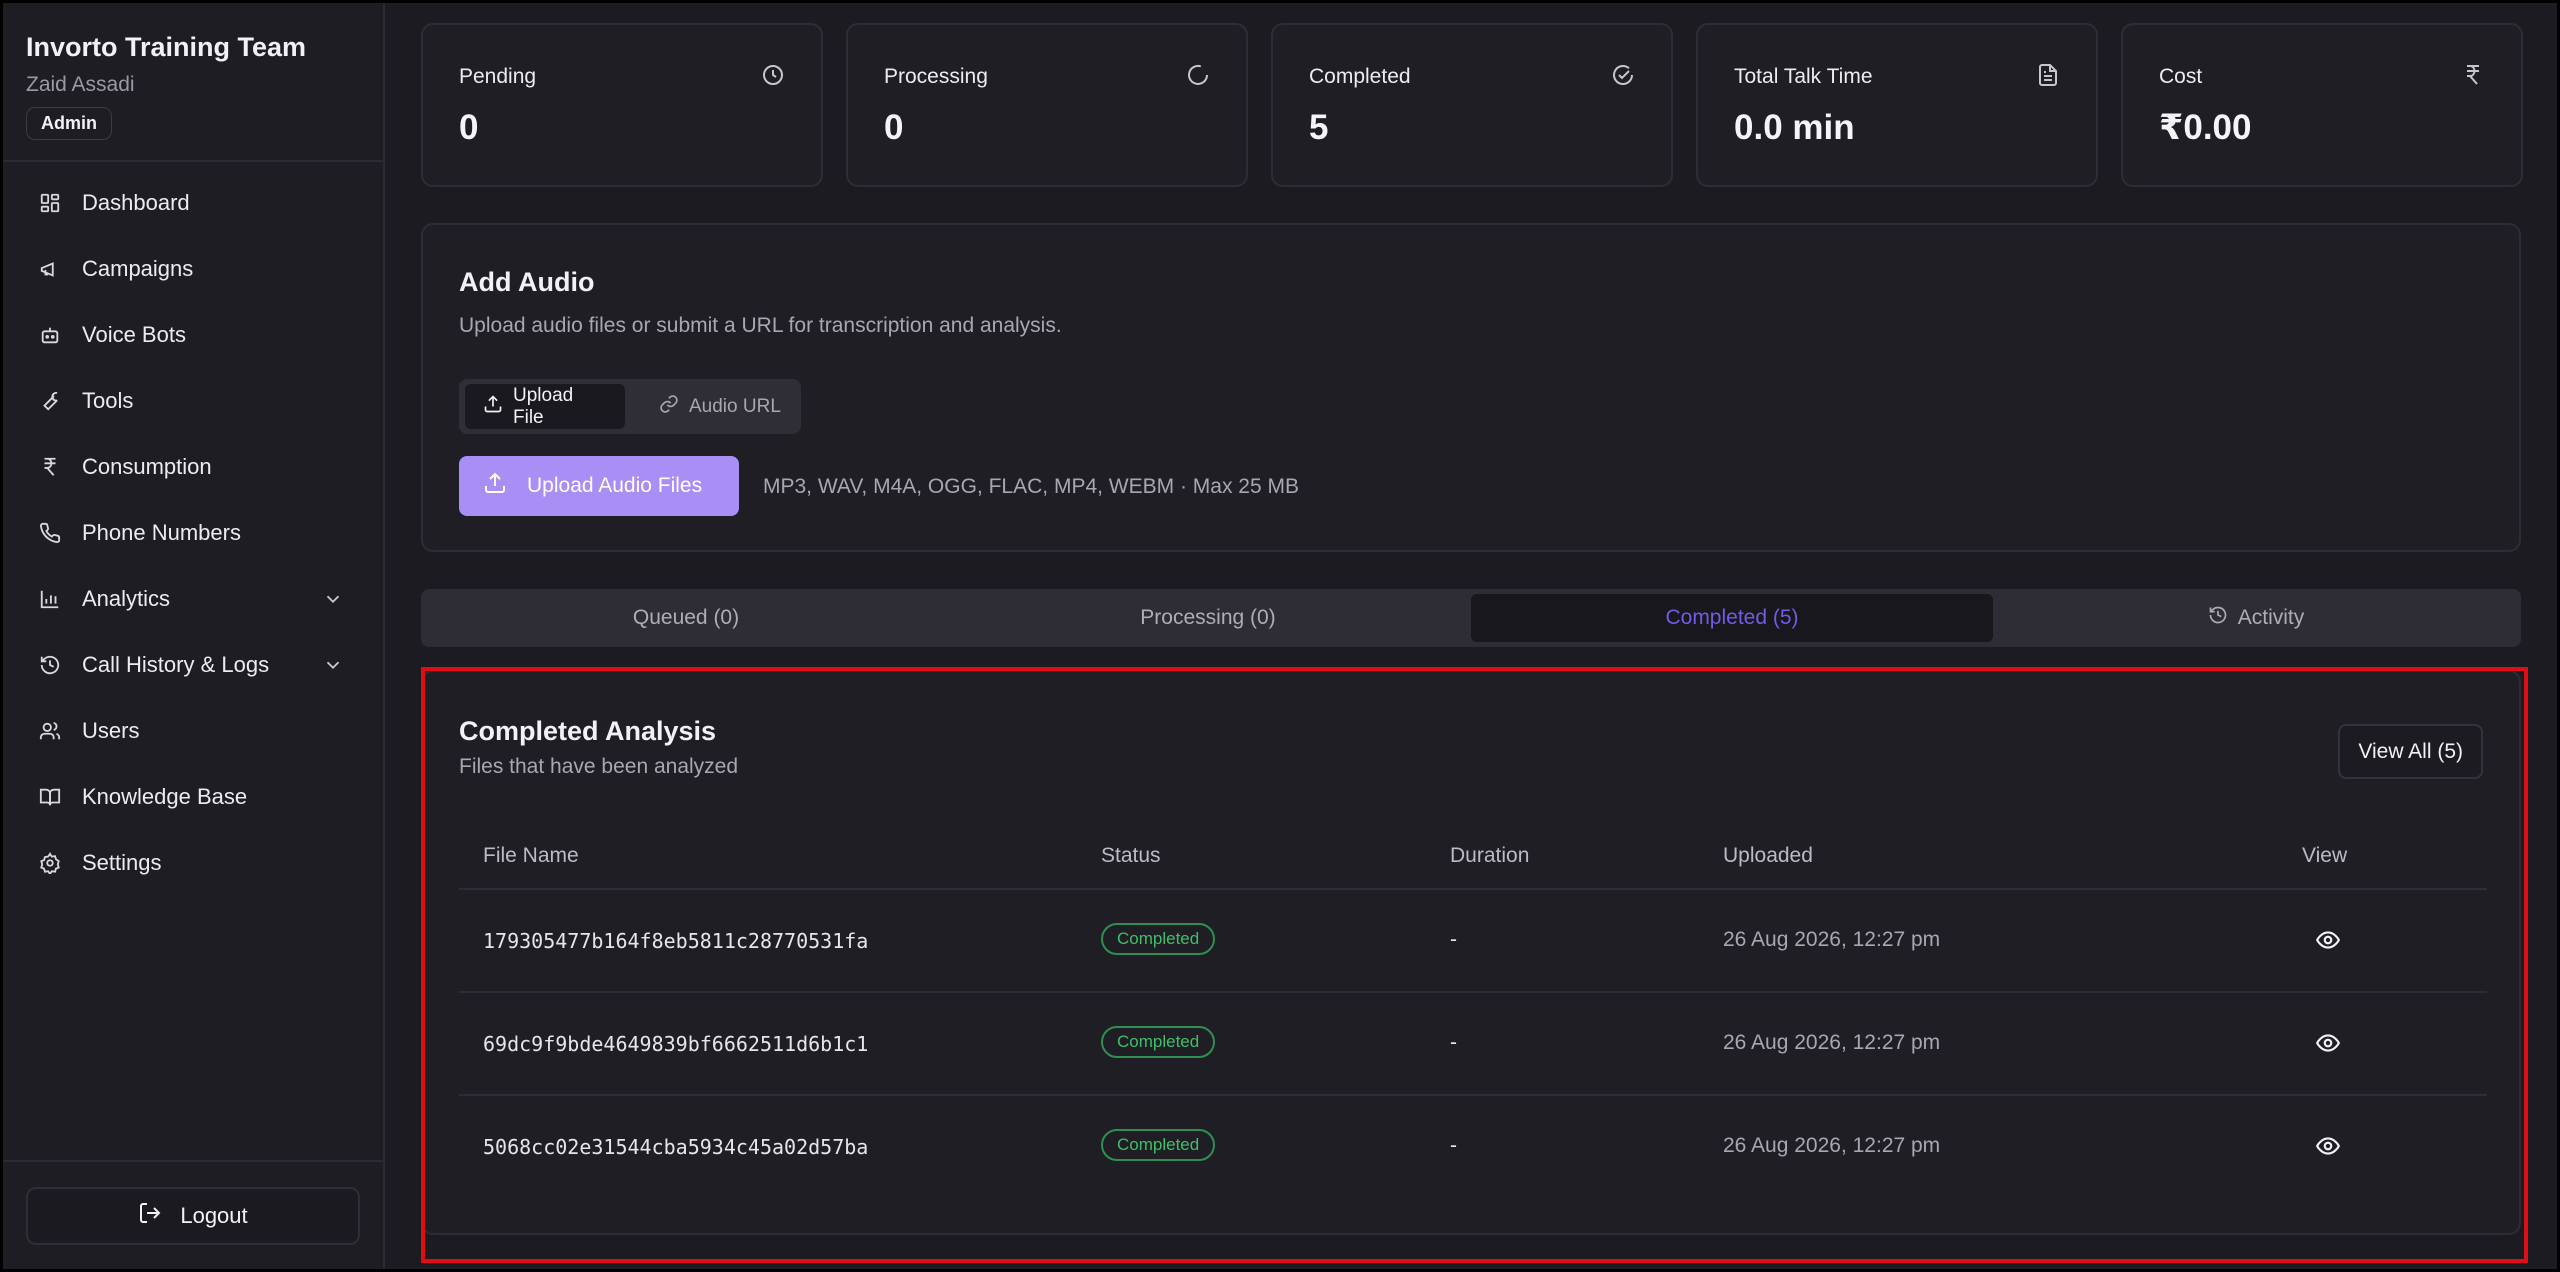 Image resolution: width=2560 pixels, height=1272 pixels. I want to click on tab-label: Queued (0), so click(686, 617).